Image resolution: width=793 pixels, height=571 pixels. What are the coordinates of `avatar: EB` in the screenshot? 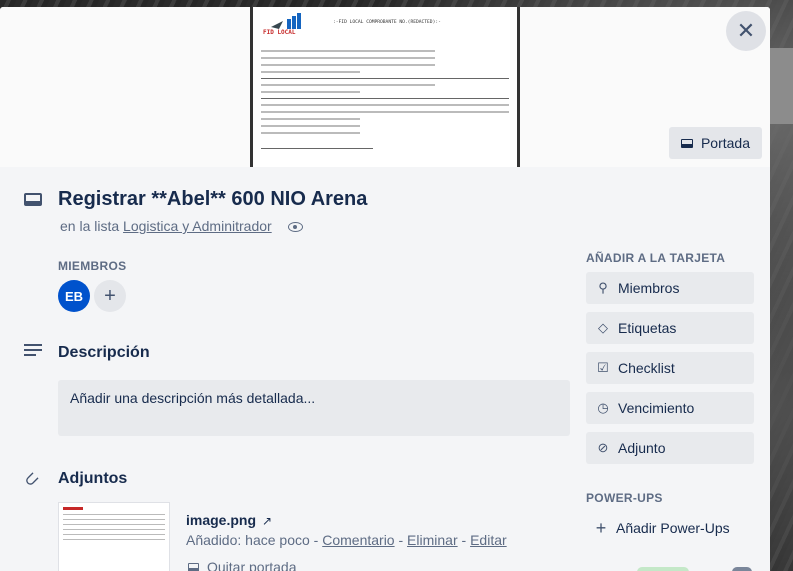 It's located at (74, 296).